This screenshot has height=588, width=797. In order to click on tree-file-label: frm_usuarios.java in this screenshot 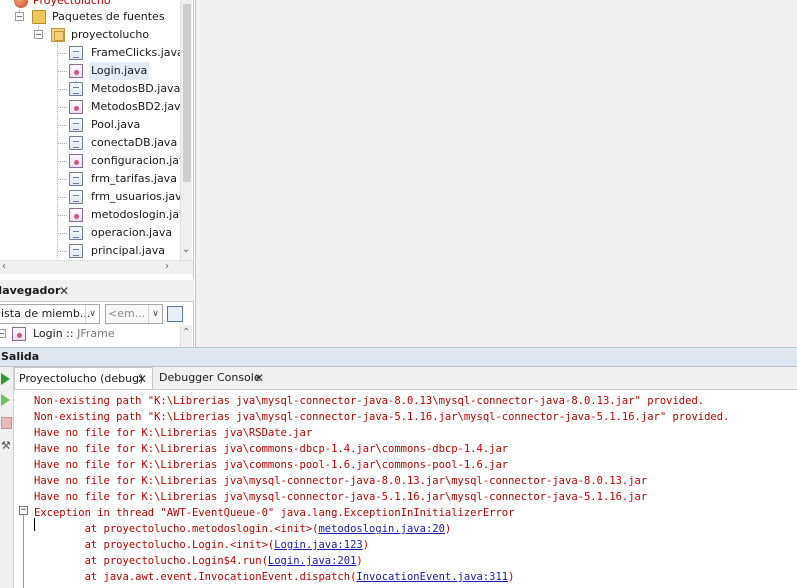, I will do `click(140, 196)`.